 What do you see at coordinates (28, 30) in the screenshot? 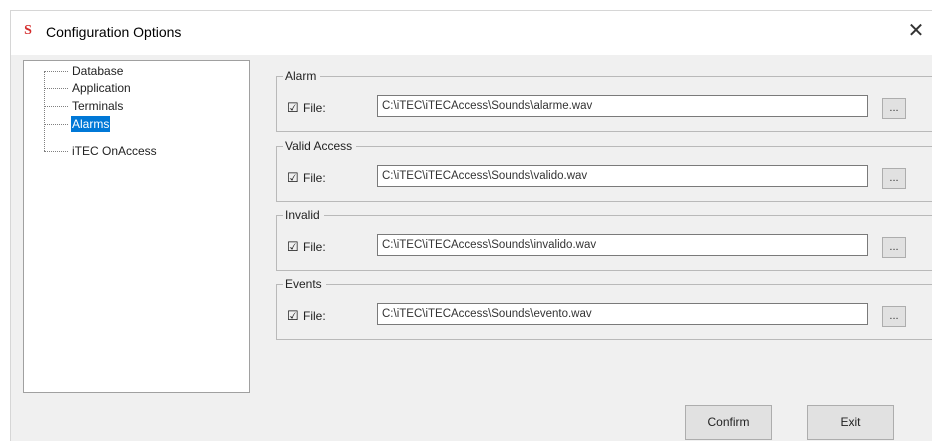
I see `app-s-icon: S` at bounding box center [28, 30].